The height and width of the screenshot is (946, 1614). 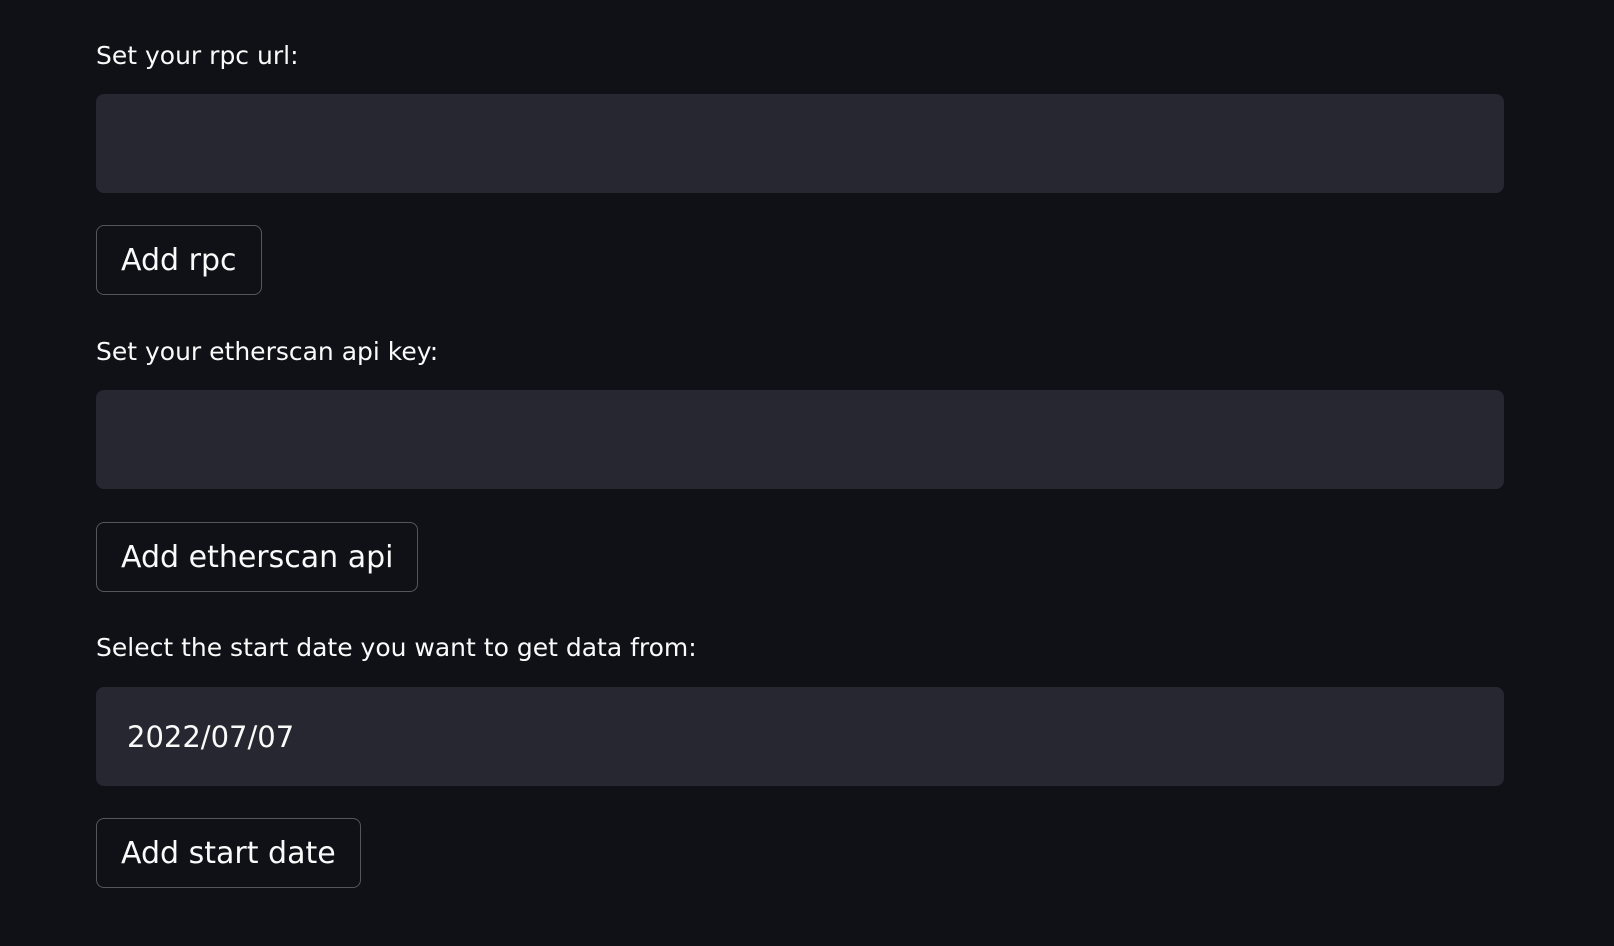 I want to click on etherscan-api-key-label: Set your etherscan api key:, so click(x=267, y=351).